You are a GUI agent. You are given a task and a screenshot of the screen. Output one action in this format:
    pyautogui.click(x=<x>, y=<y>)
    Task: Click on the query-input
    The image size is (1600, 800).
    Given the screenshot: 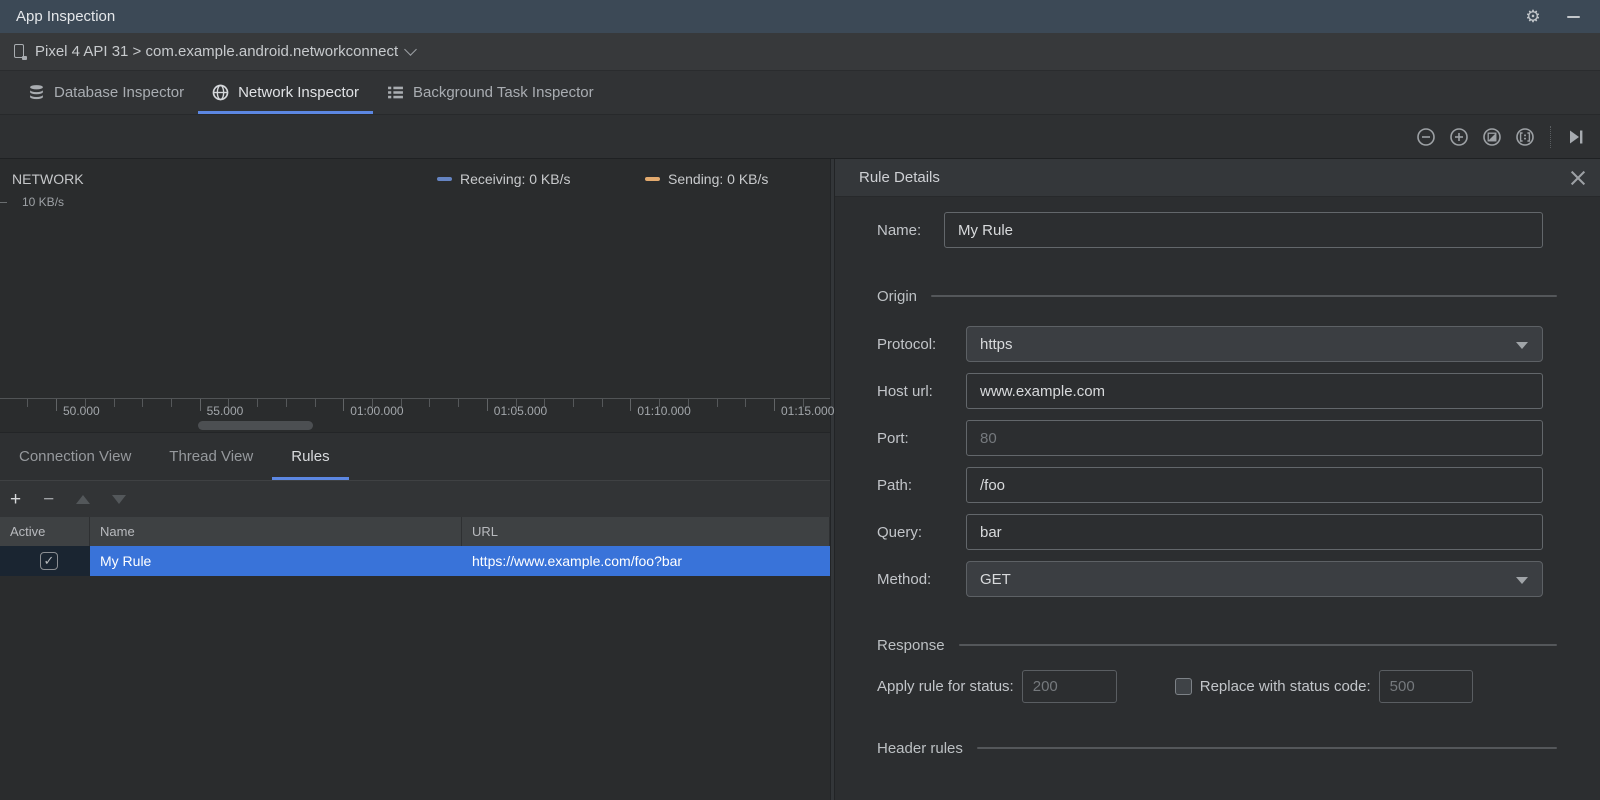 What is the action you would take?
    pyautogui.click(x=1254, y=532)
    